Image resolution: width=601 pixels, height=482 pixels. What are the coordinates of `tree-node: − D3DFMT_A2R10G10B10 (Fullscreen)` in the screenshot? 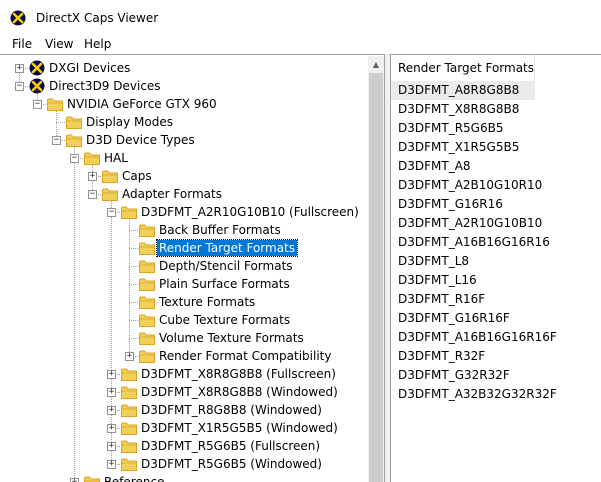 It's located at (183, 212).